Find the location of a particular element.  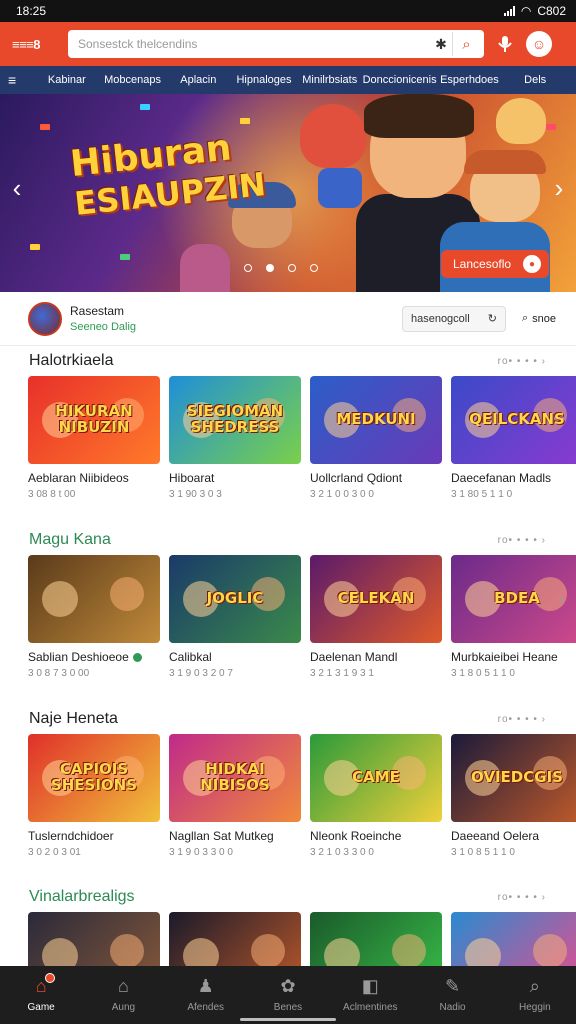

game-thumbnail: CAME is located at coordinates (376, 778).